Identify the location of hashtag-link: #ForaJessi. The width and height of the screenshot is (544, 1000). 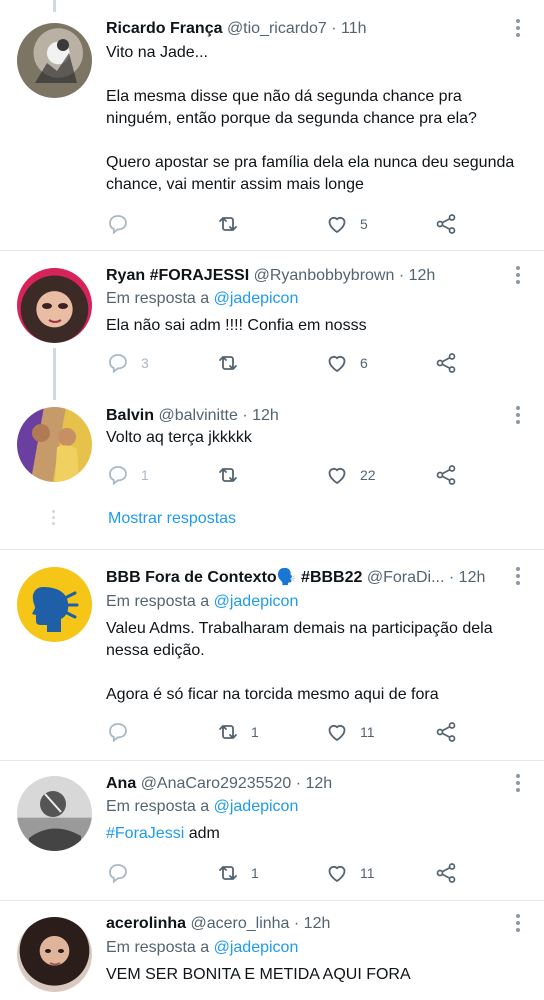
(145, 833).